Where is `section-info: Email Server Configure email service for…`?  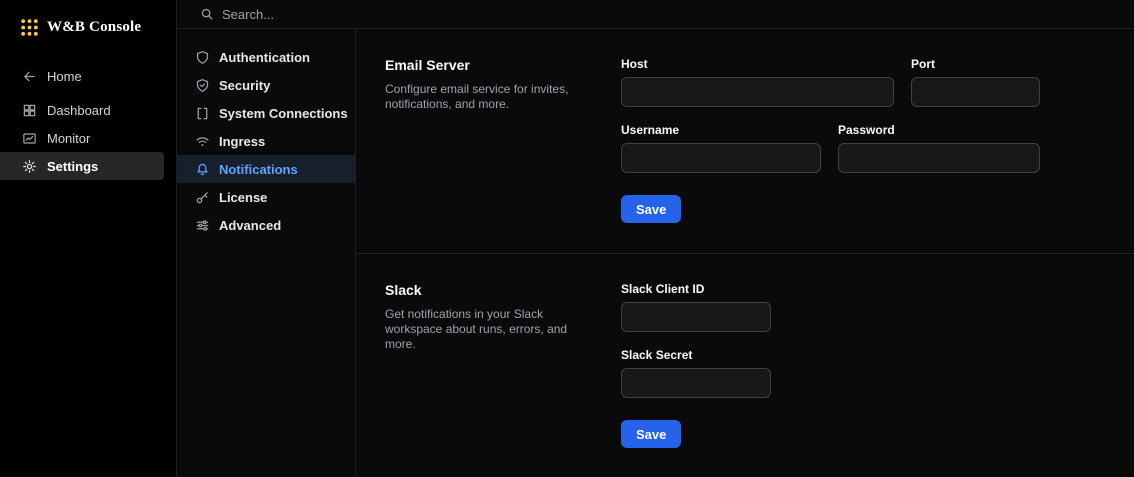 section-info: Email Server Configure email service for… is located at coordinates (503, 155).